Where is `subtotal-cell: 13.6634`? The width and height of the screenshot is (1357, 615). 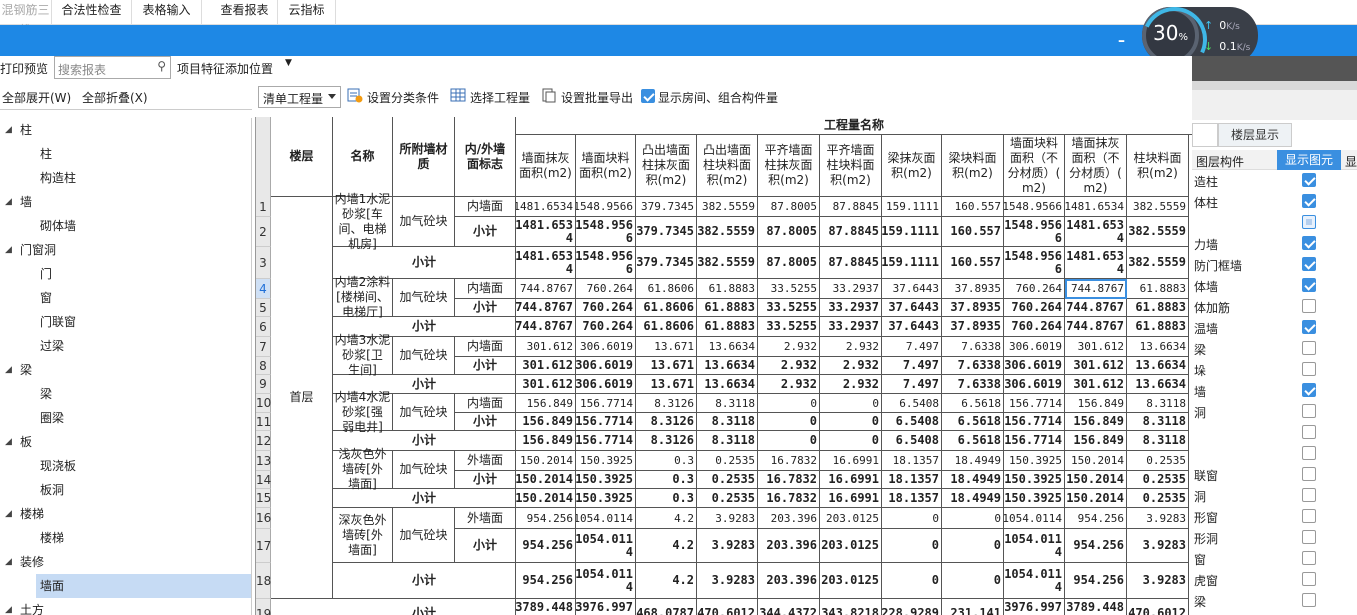
subtotal-cell: 13.6634 is located at coordinates (727, 366).